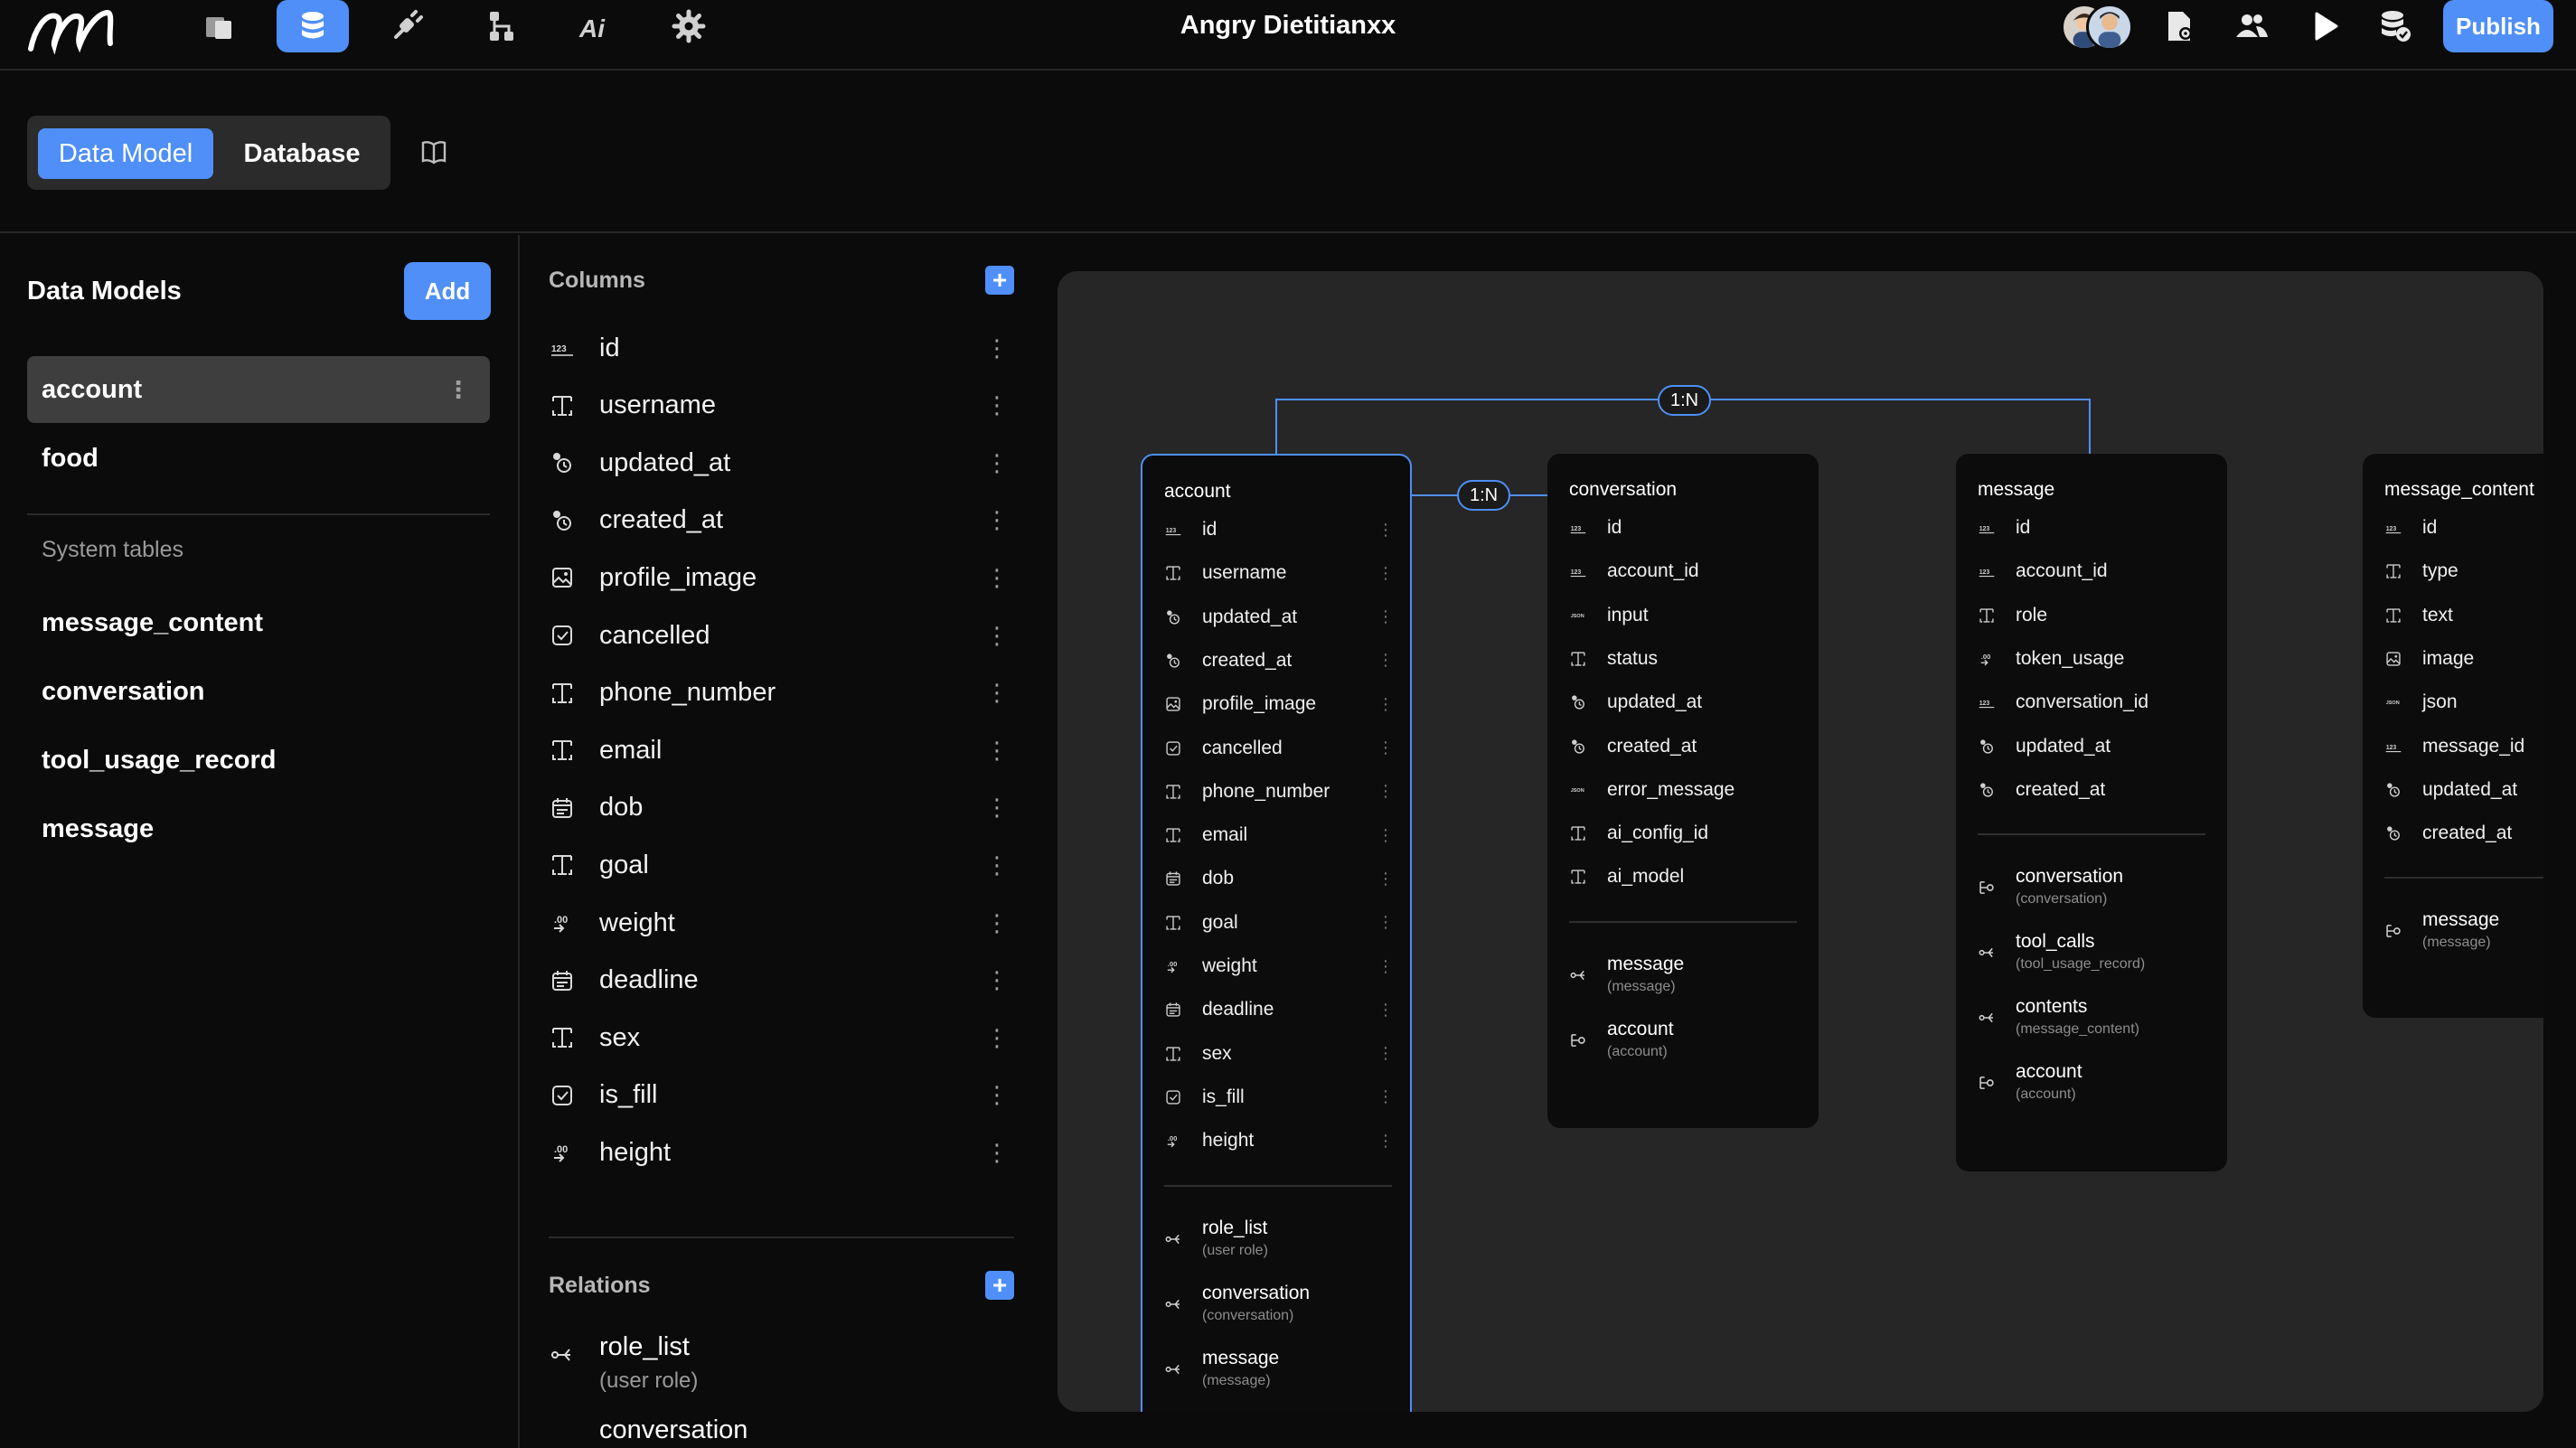  I want to click on column-row-id: 123 id ⋮, so click(782, 348).